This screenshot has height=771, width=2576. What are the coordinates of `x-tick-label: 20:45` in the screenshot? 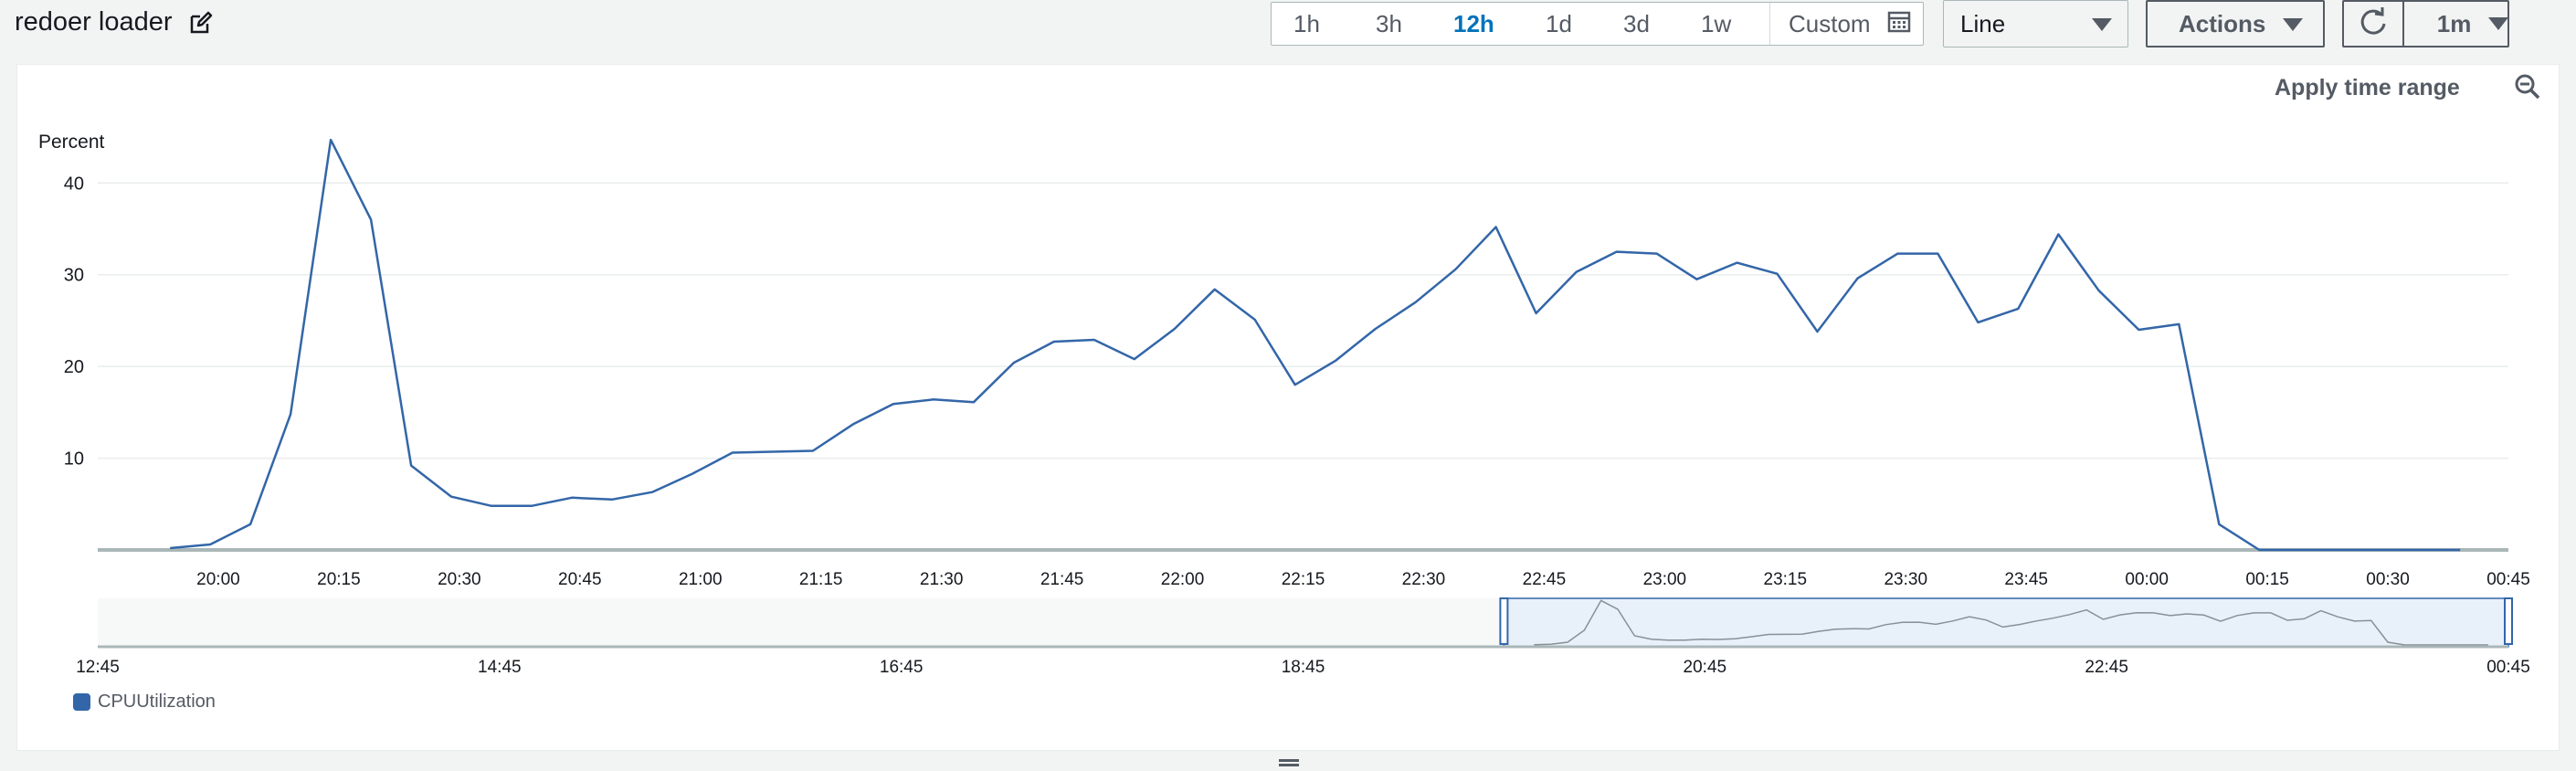 It's located at (580, 579).